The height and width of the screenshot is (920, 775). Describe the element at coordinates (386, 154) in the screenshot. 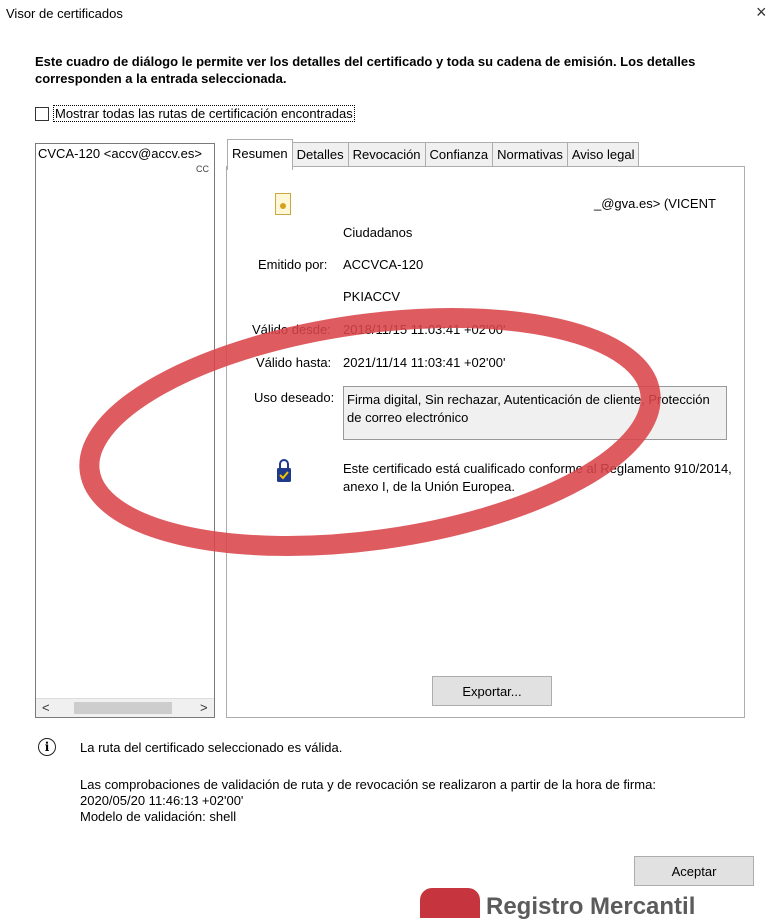

I see `tab-revocacion: Revocación` at that location.